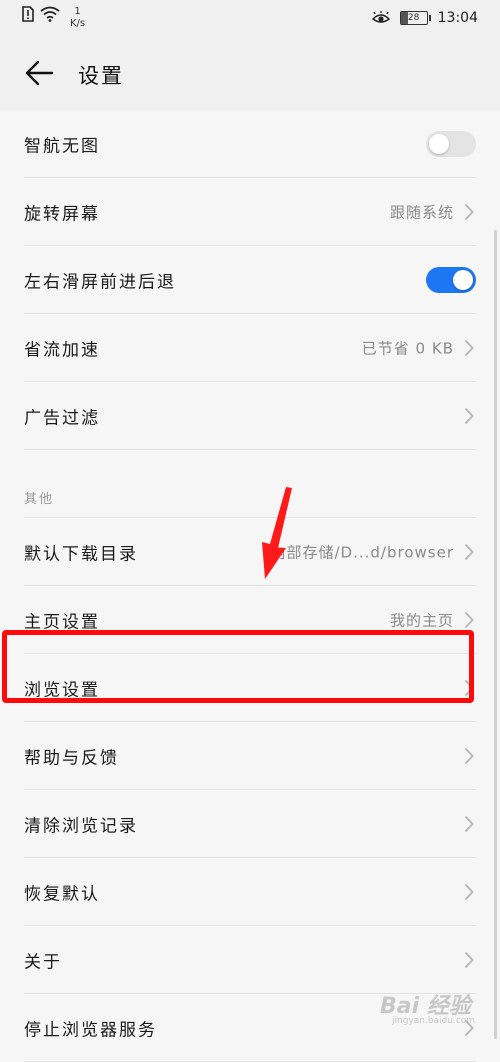 This screenshot has height=1062, width=500. I want to click on row-value: 内部存储/D...d/browser, so click(362, 552).